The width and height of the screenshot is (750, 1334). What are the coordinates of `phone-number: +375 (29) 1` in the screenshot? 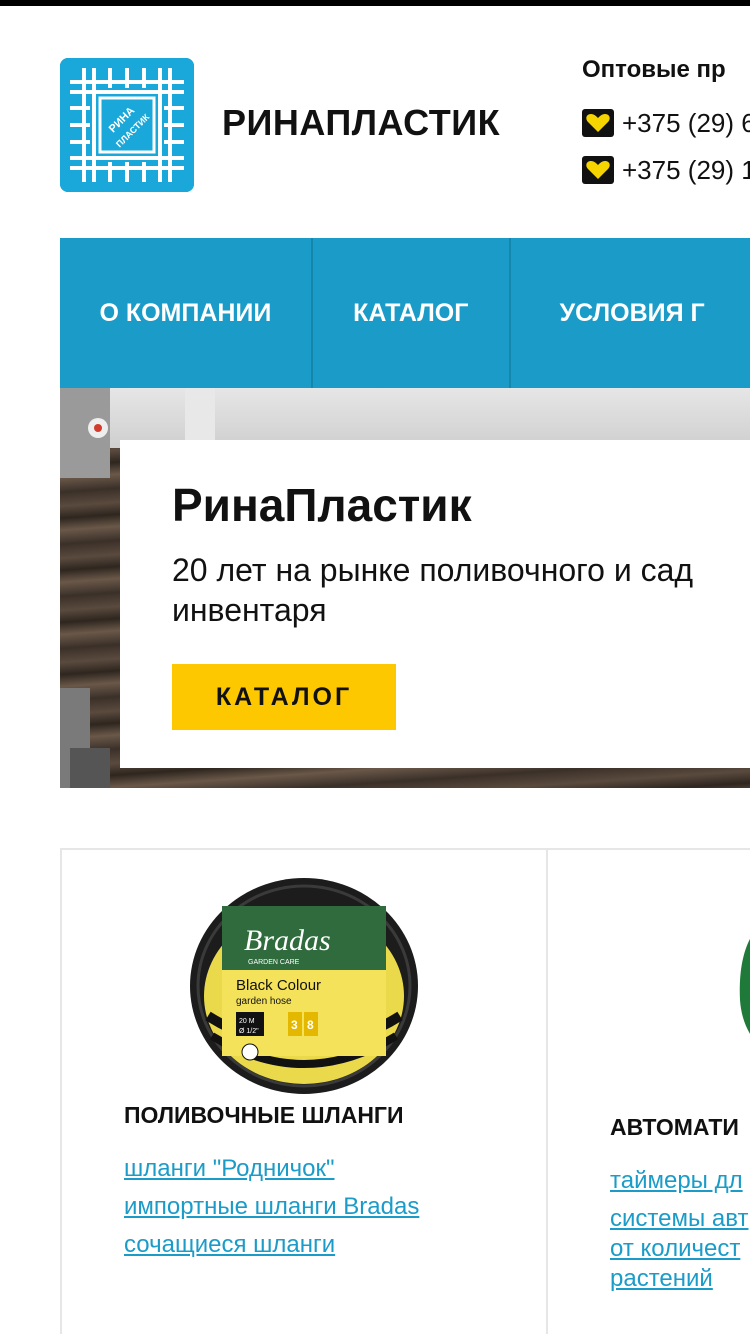 It's located at (686, 170).